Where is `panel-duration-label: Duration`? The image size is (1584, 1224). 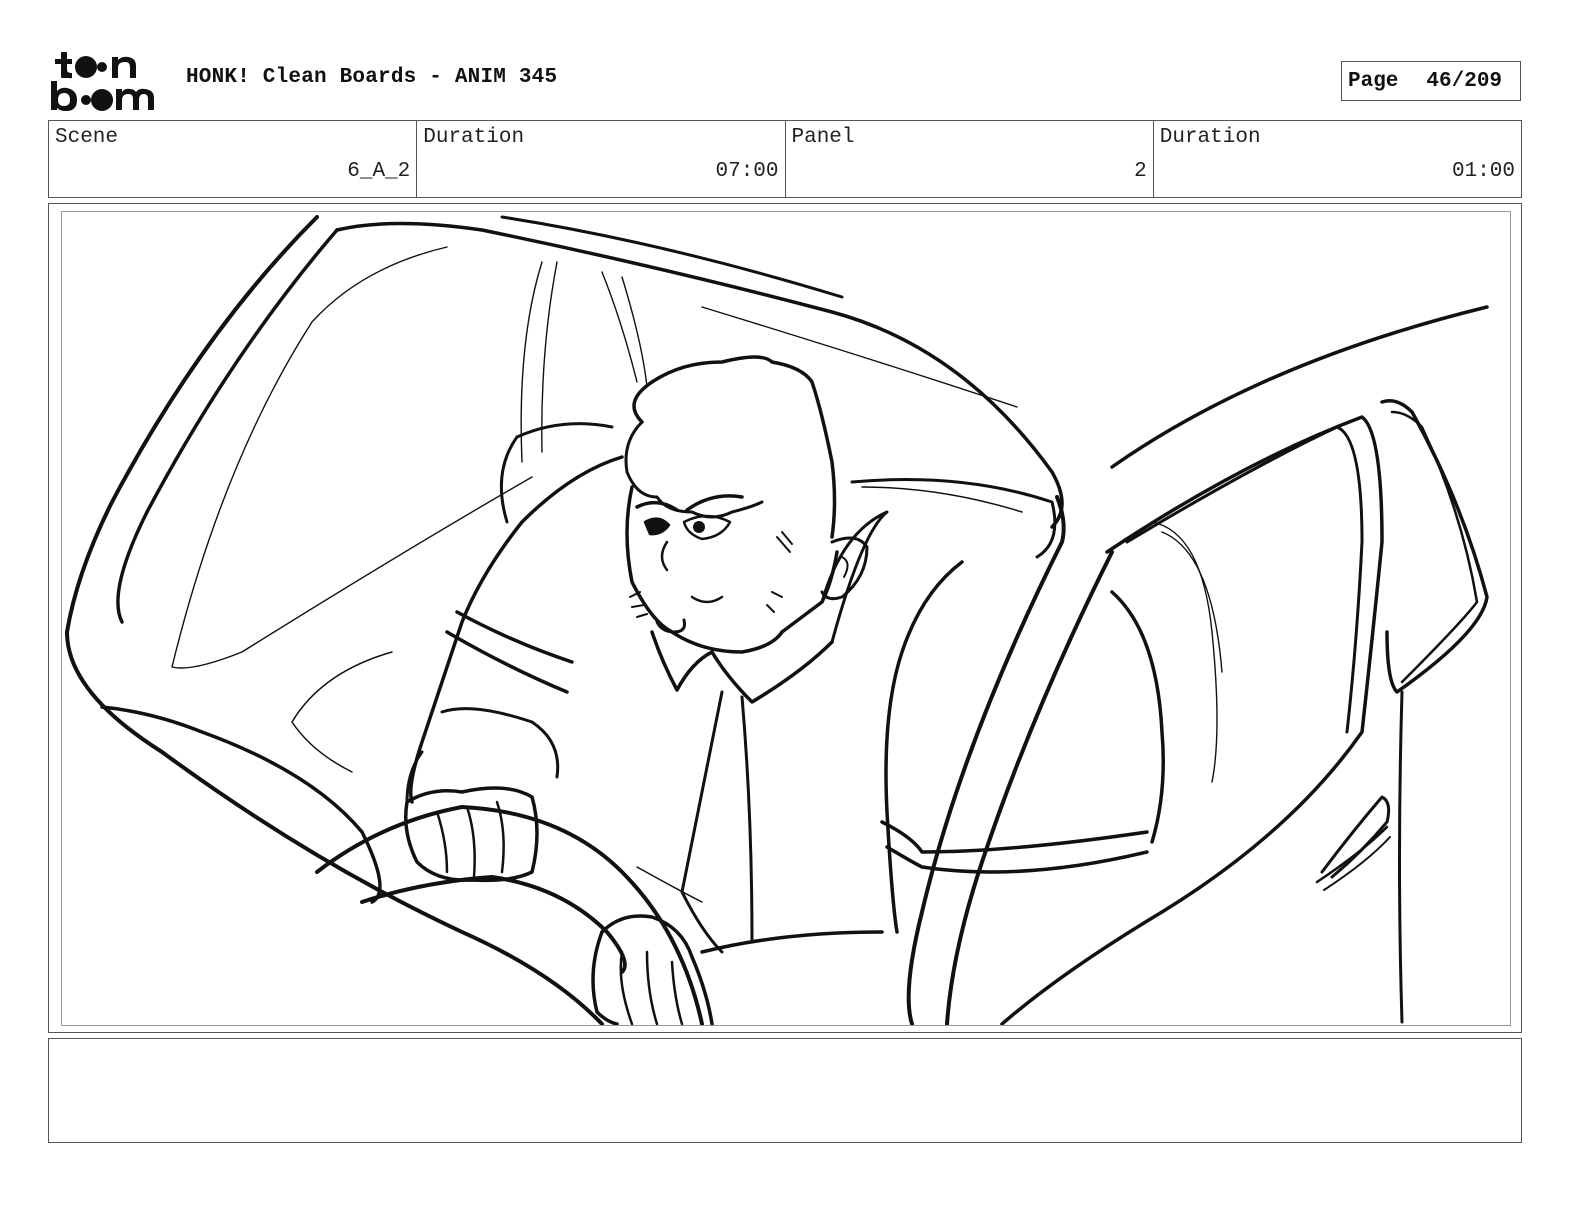
panel-duration-label: Duration is located at coordinates (1210, 137).